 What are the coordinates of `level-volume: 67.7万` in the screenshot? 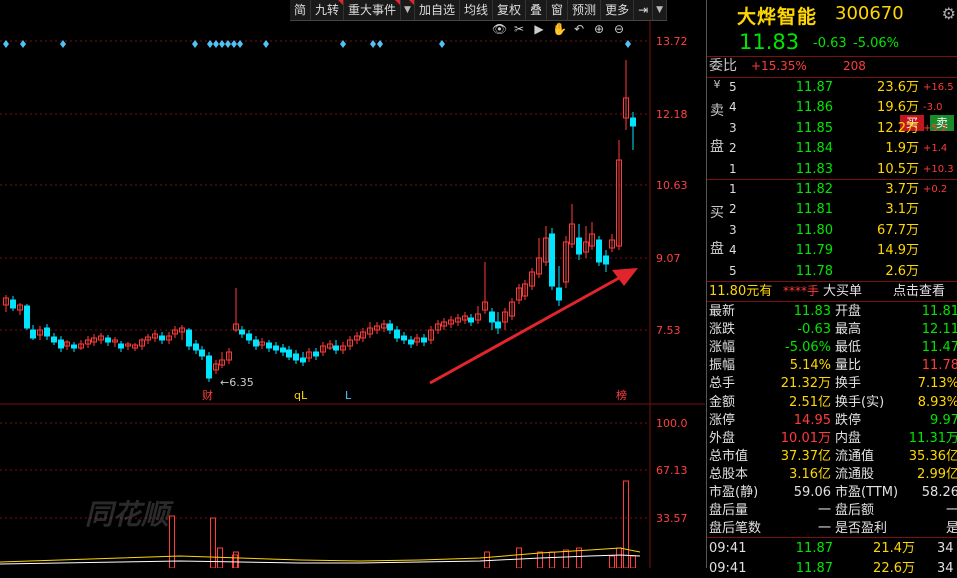 It's located at (898, 230).